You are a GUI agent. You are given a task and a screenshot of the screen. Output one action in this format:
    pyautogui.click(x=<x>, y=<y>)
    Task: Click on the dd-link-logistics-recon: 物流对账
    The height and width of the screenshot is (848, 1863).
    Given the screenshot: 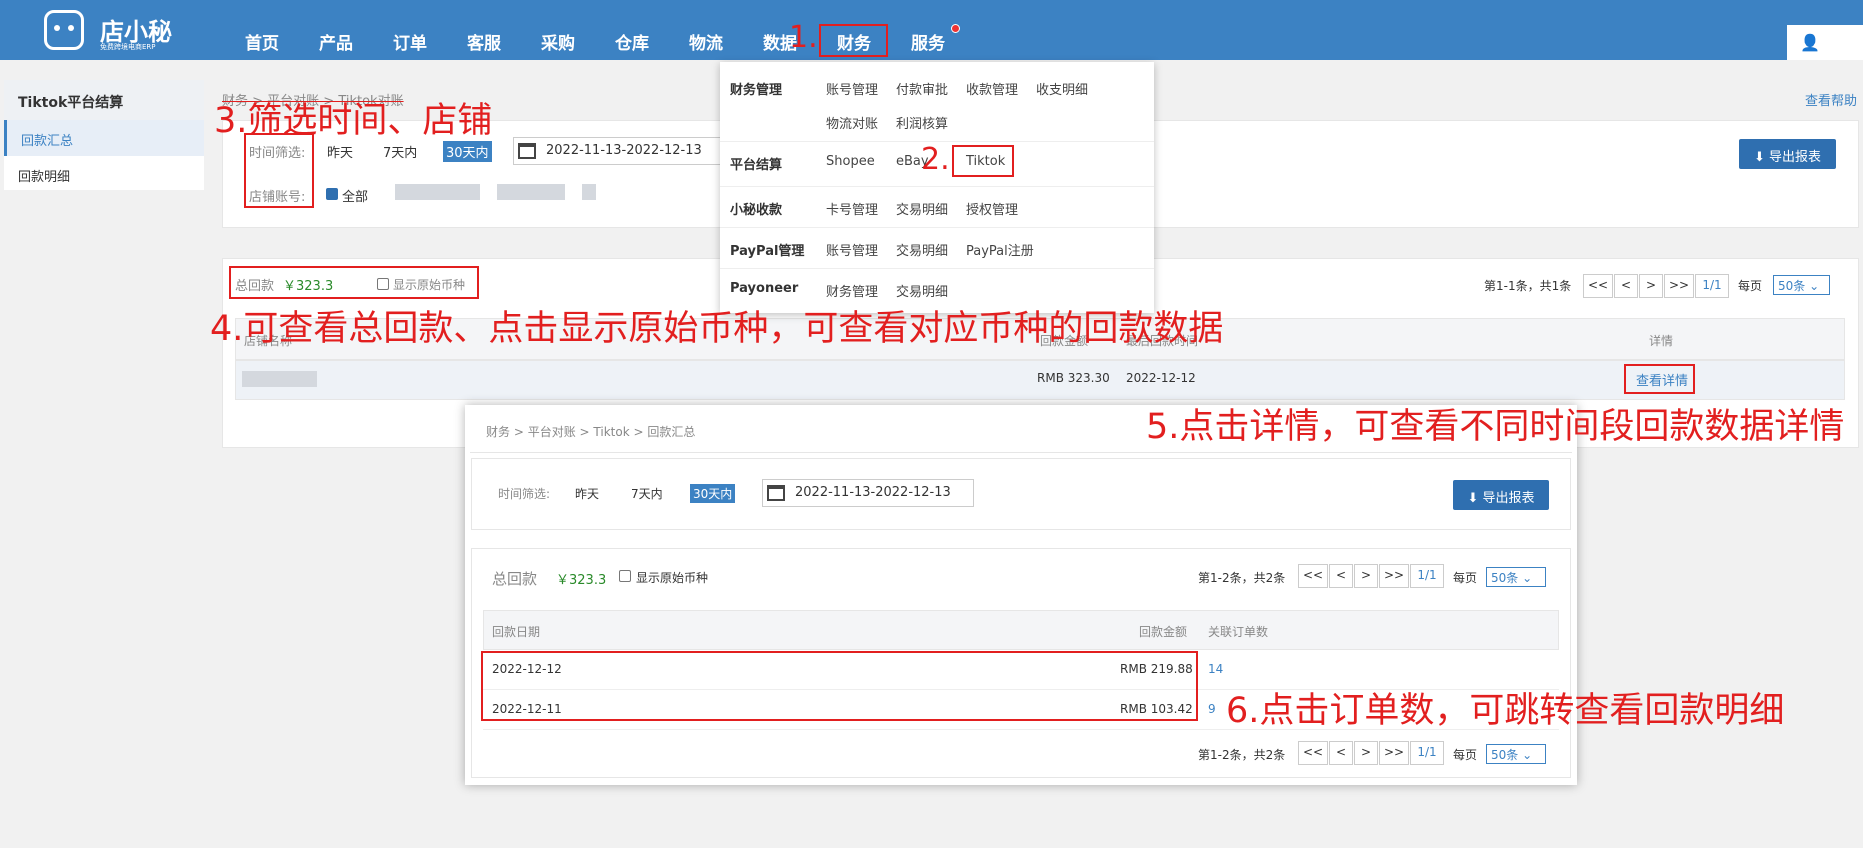 What is the action you would take?
    pyautogui.click(x=852, y=122)
    